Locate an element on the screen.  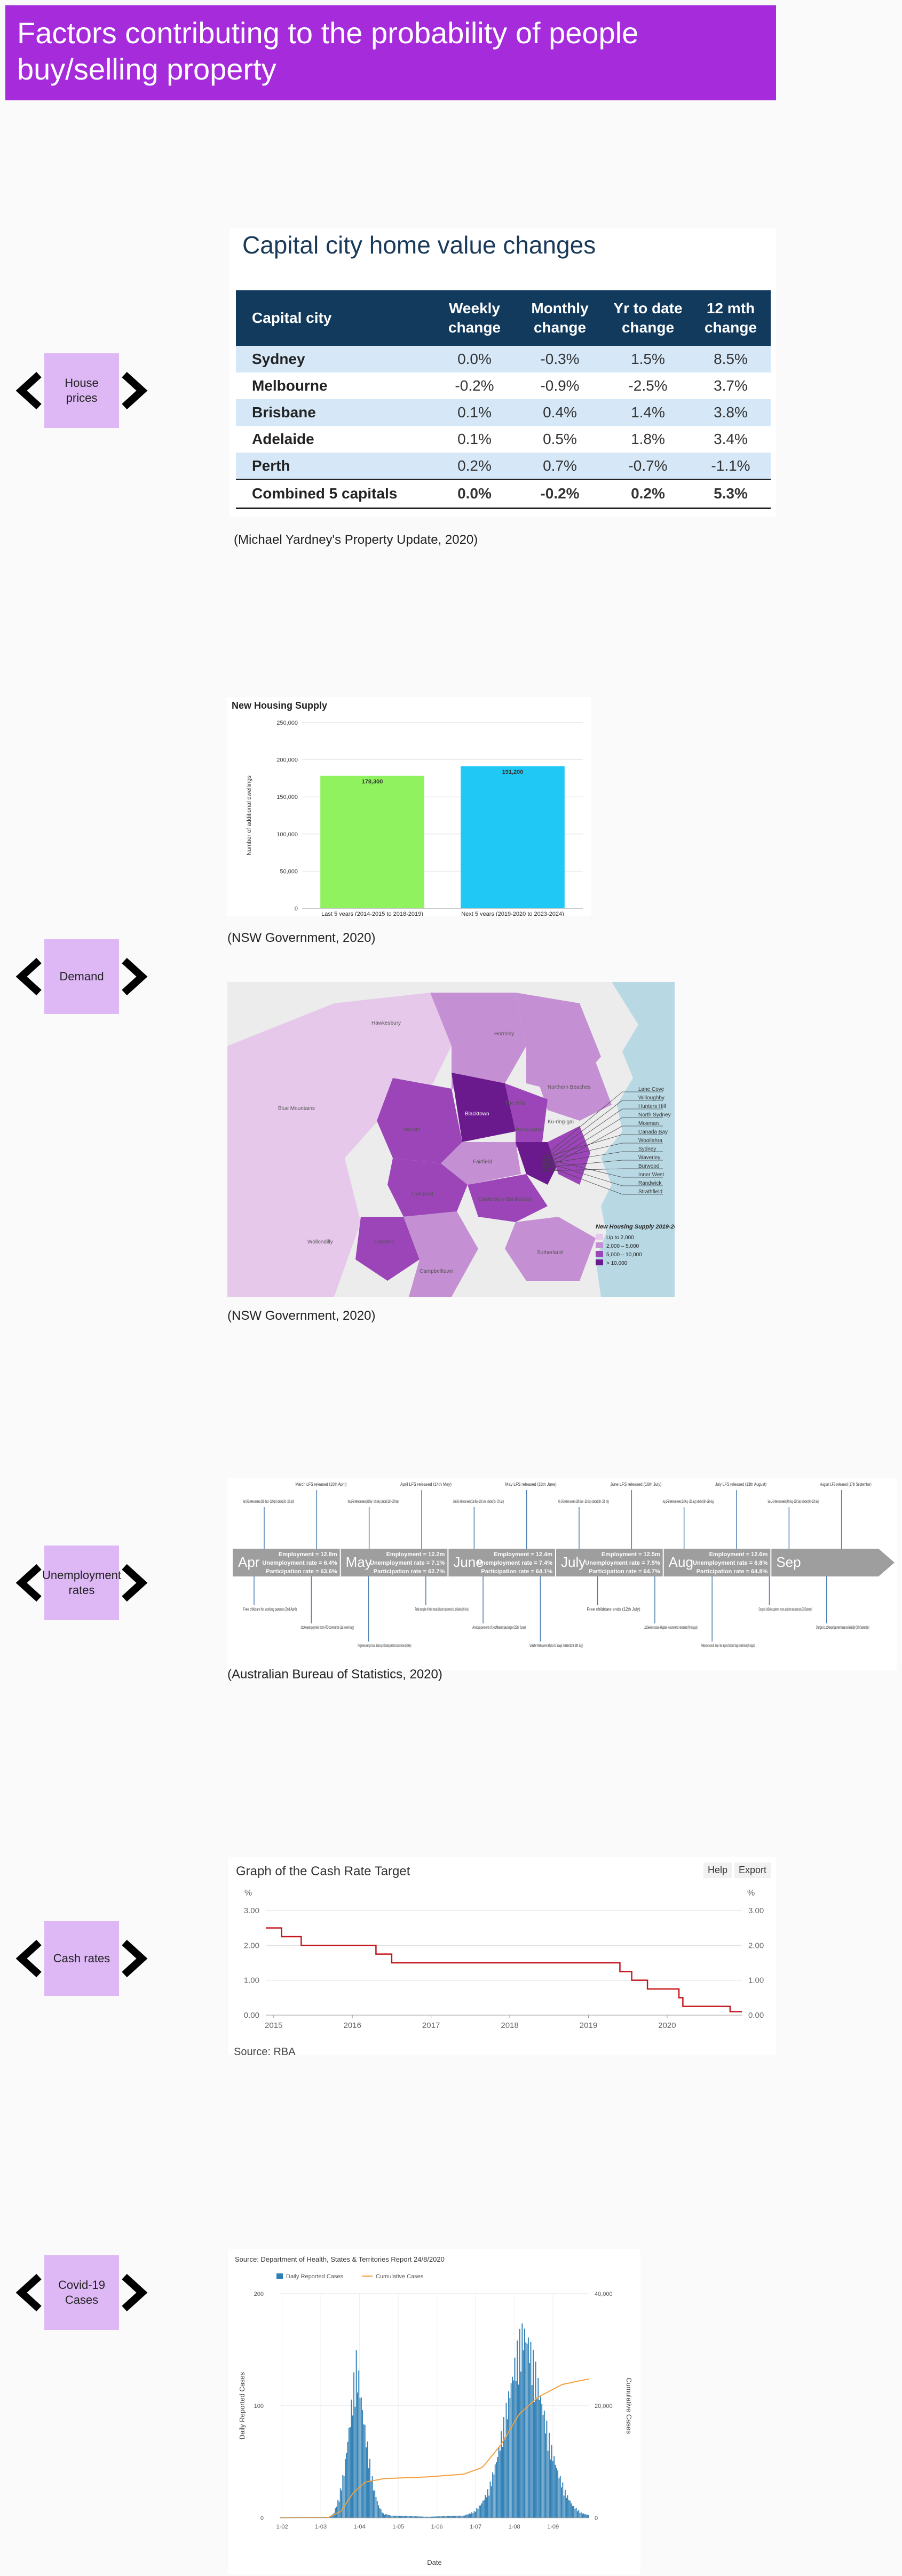
map-region-label: Fairfield is located at coordinates (482, 1162).